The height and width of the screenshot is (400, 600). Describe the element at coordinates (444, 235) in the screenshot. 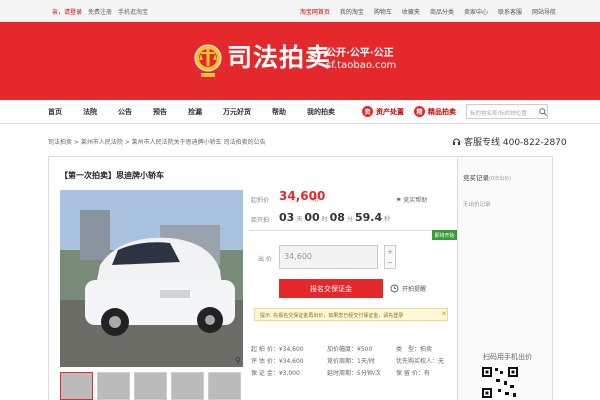

I see `status-badge: 即将开始` at that location.